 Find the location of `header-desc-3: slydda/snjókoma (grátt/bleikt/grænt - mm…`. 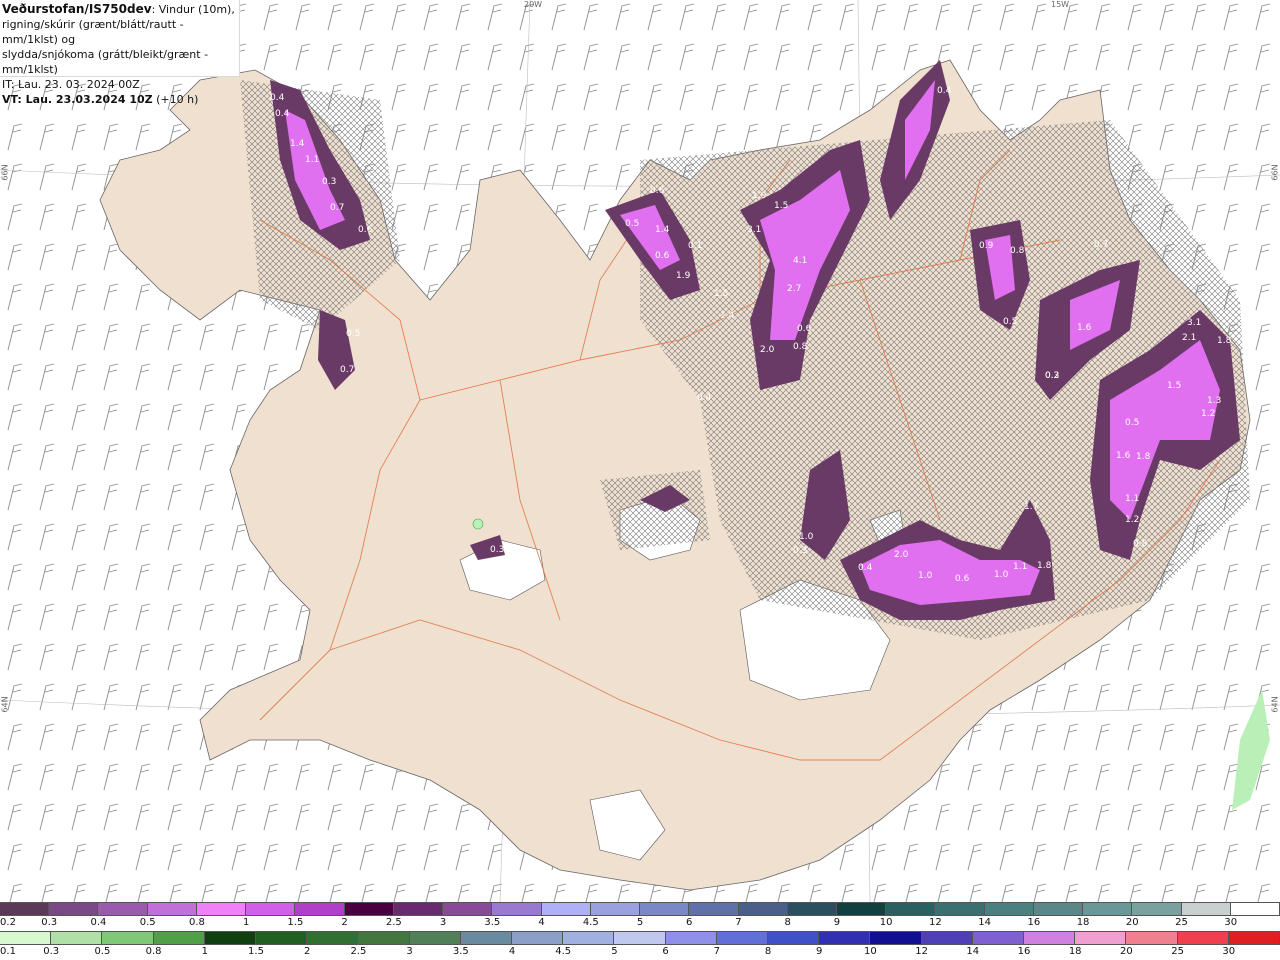

header-desc-3: slydda/snjókoma (grátt/bleikt/grænt - mm… is located at coordinates (105, 62).